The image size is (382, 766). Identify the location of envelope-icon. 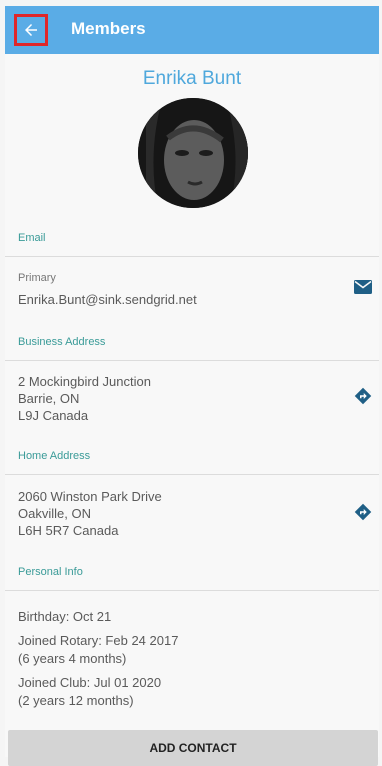
(363, 287).